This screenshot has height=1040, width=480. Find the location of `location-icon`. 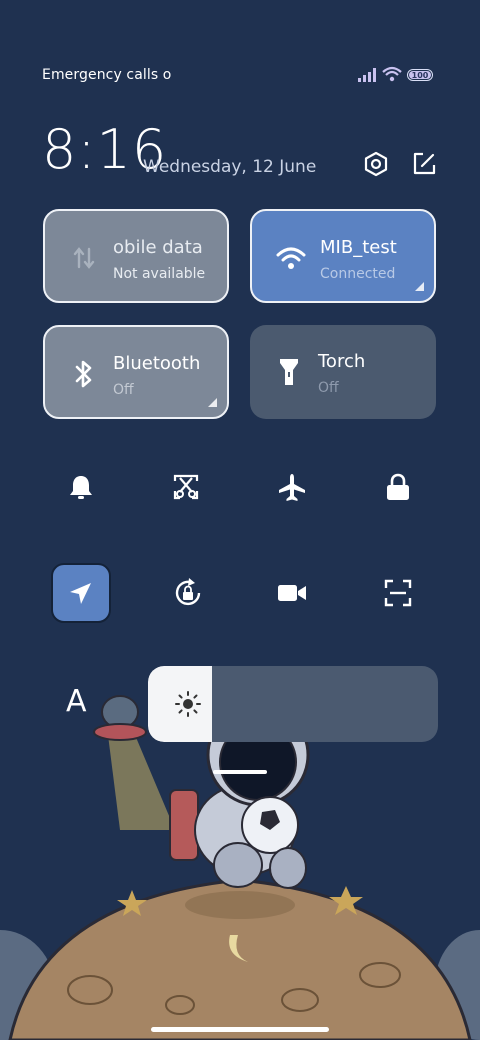

location-icon is located at coordinates (80, 593).